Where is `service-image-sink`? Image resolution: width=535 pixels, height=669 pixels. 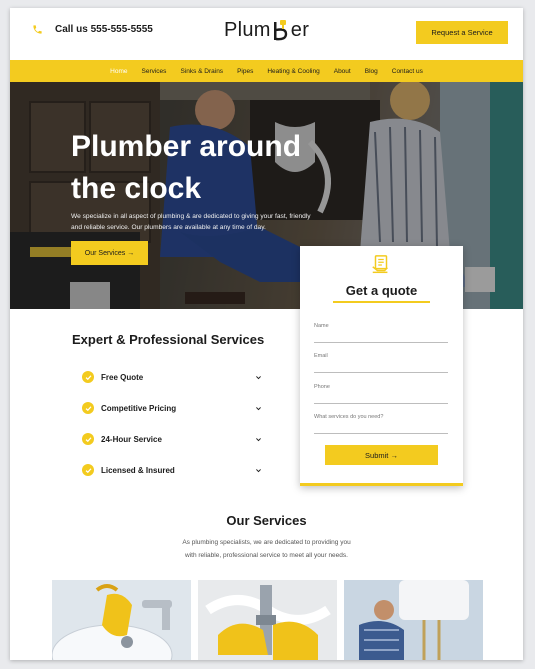
service-image-sink is located at coordinates (121, 620).